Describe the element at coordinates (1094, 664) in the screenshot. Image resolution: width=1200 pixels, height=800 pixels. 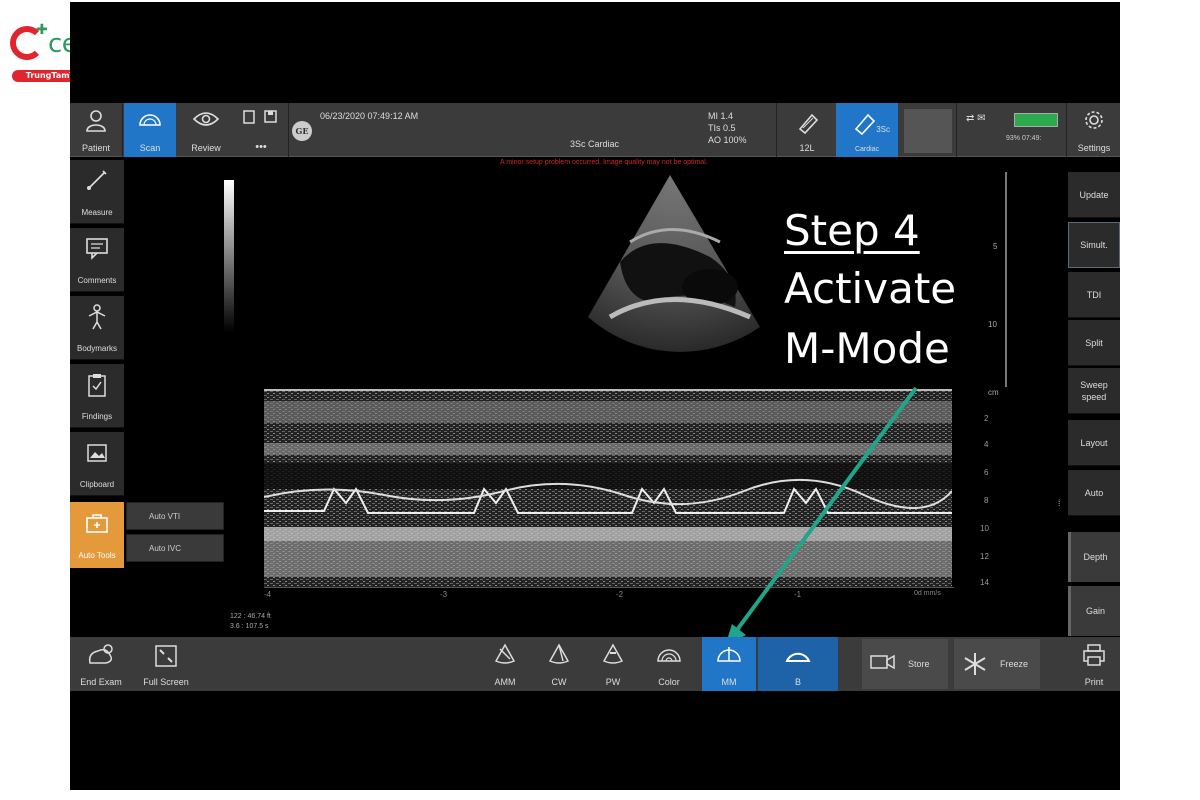
I see `print-button: Print` at that location.